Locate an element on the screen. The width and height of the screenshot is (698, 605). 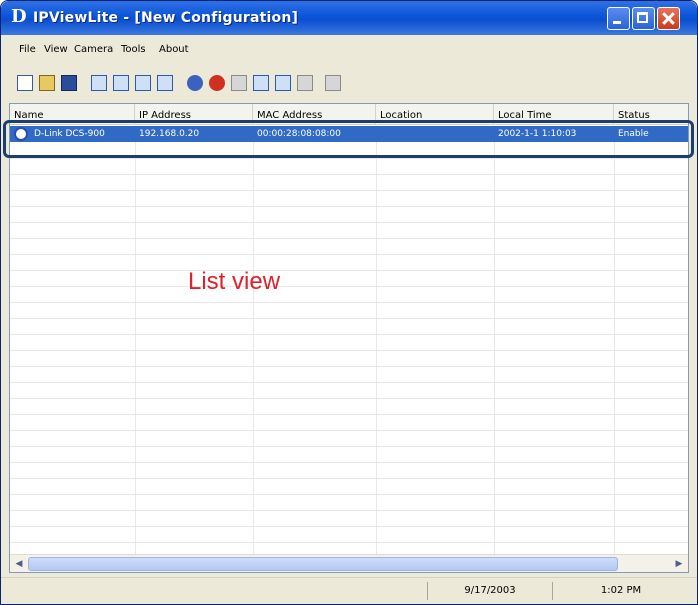
column-header-location: Location is located at coordinates (435, 114).